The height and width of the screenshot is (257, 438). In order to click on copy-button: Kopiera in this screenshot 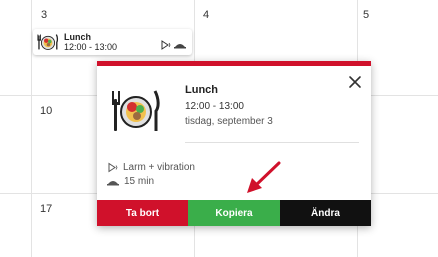, I will do `click(234, 213)`.